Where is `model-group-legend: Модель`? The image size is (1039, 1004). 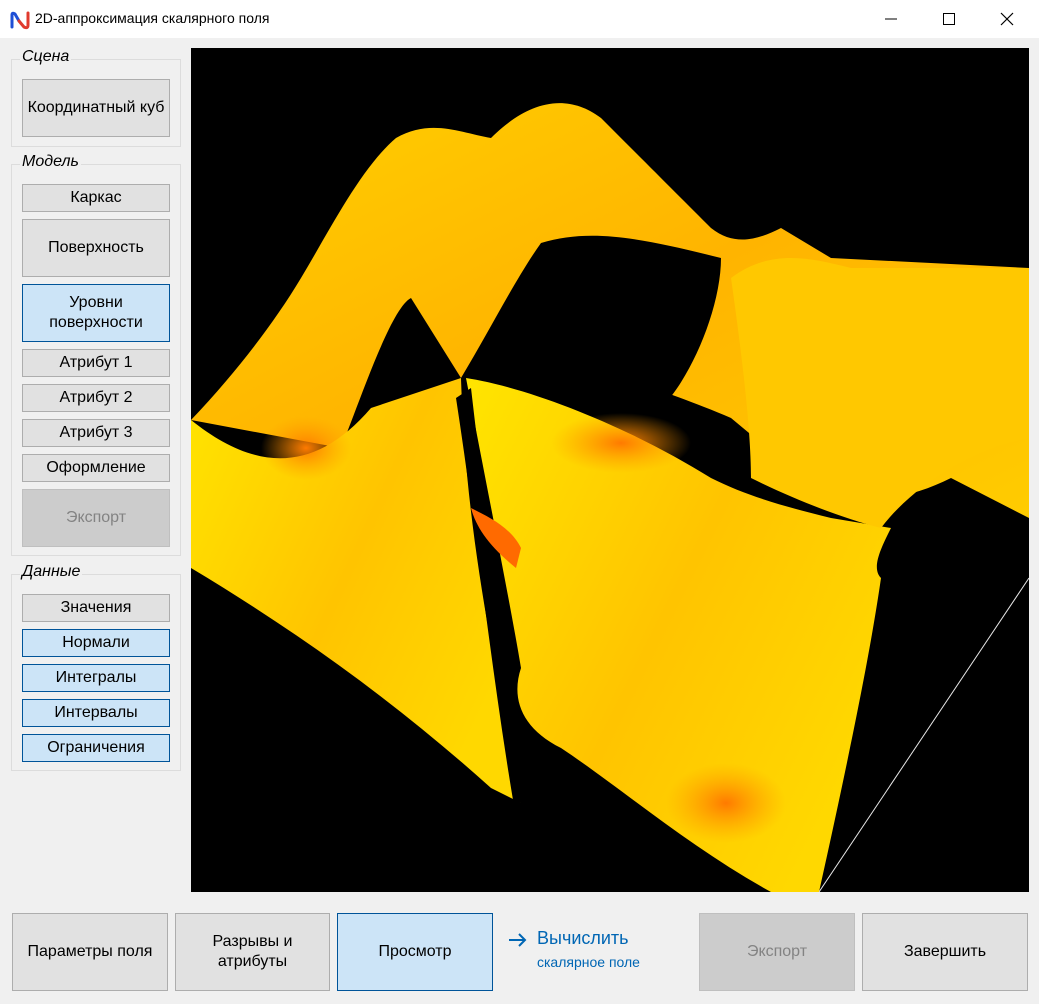 model-group-legend: Модель is located at coordinates (50, 162).